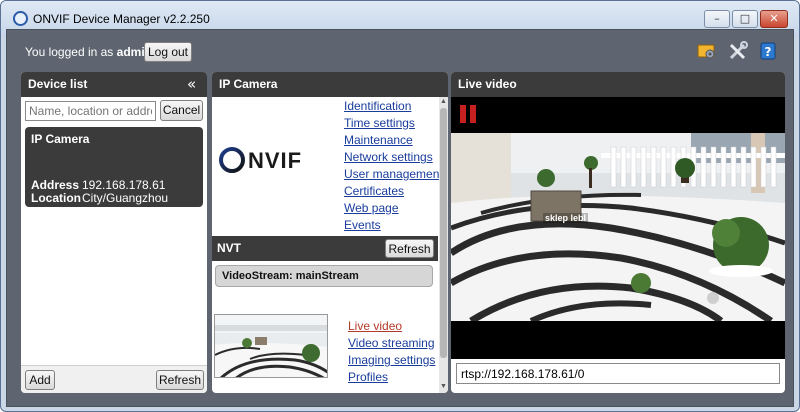 Image resolution: width=800 pixels, height=412 pixels. Describe the element at coordinates (271, 346) in the screenshot. I see `stream-thumbnail` at that location.